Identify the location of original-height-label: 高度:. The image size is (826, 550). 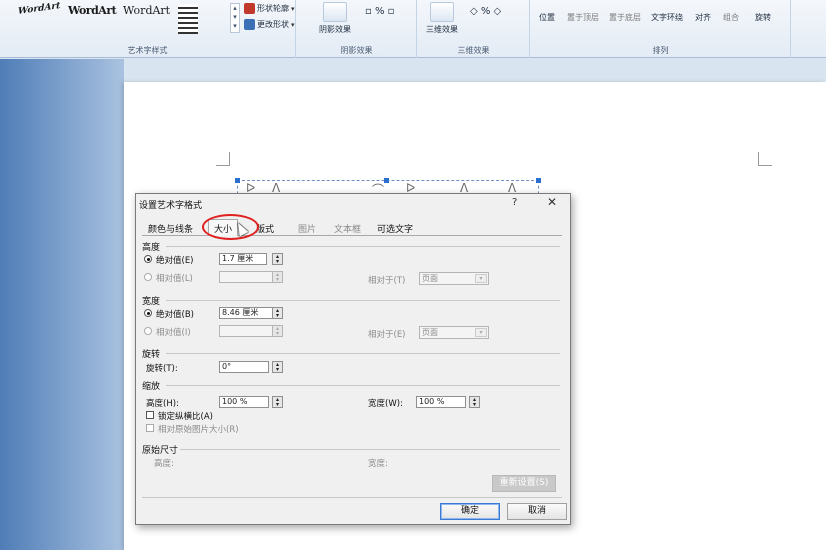
(164, 464).